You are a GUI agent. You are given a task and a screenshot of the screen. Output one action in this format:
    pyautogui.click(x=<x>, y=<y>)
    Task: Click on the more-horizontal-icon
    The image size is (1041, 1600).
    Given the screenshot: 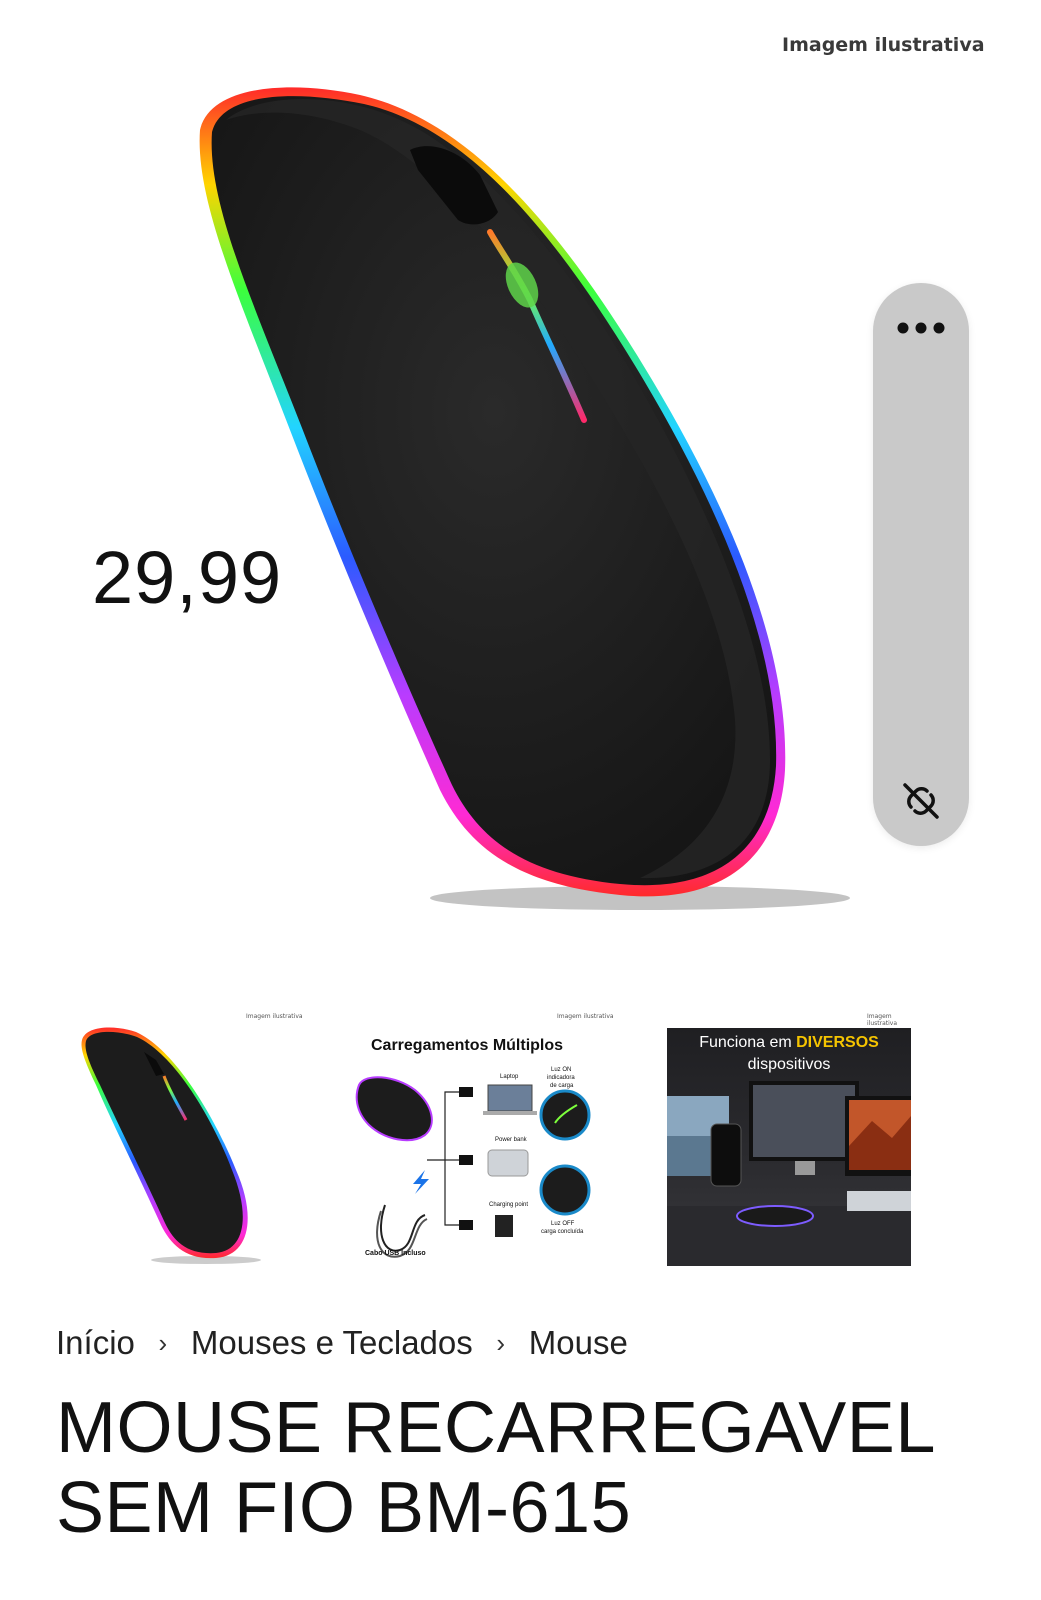 What is the action you would take?
    pyautogui.click(x=921, y=328)
    